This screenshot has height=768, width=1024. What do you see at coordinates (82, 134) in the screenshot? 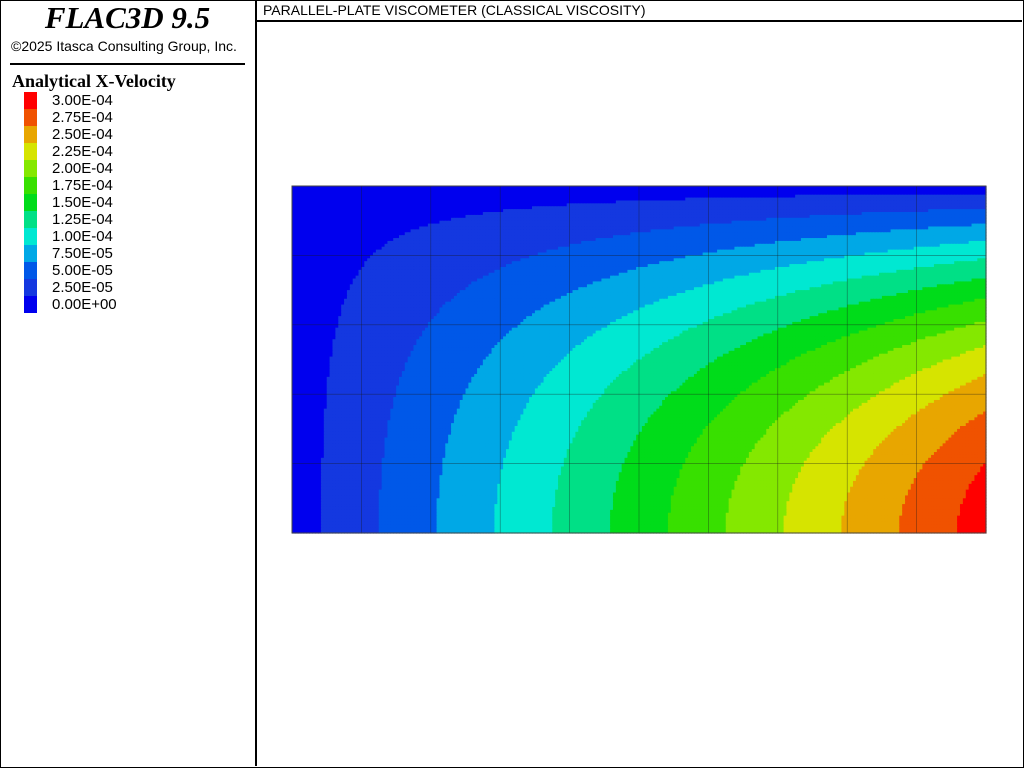
I see `legend-label: 2.50E-04` at bounding box center [82, 134].